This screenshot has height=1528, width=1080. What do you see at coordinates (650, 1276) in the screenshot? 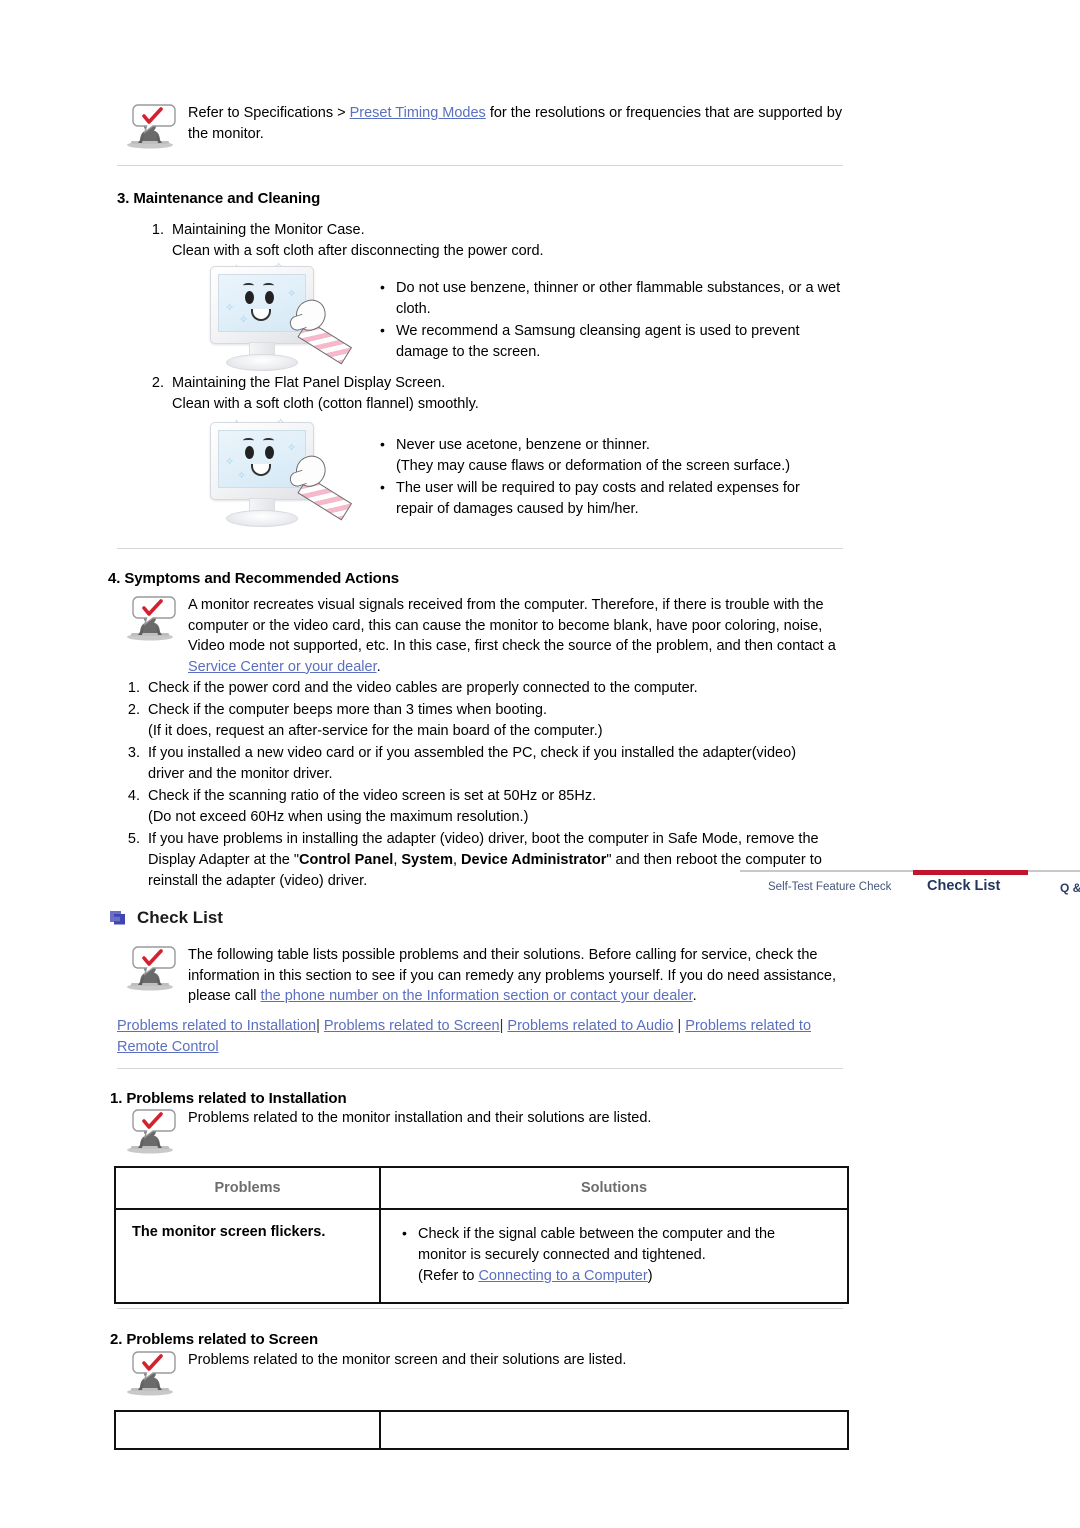
I see `solution-line3-post: )` at bounding box center [650, 1276].